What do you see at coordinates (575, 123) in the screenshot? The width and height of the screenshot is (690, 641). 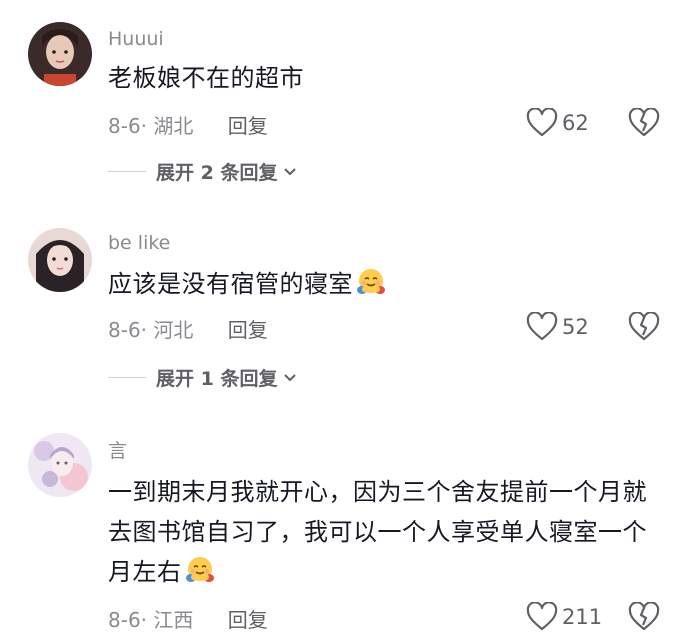 I see `like-count: 62` at bounding box center [575, 123].